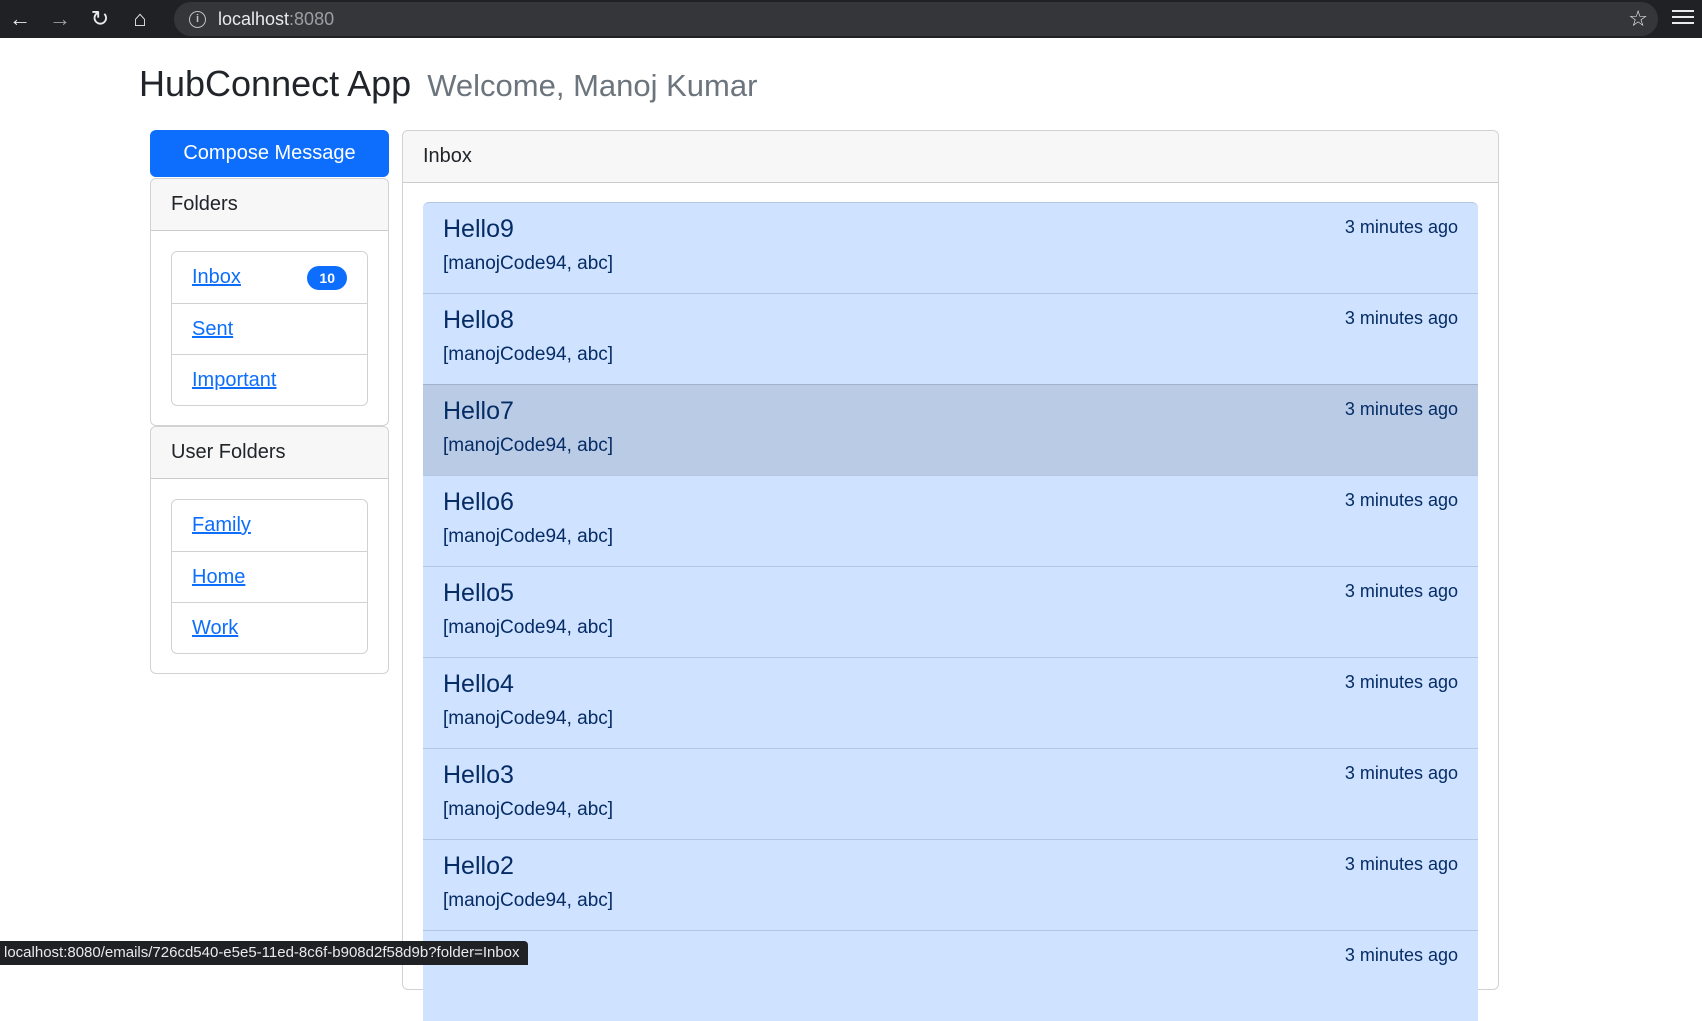 The height and width of the screenshot is (1021, 1702). I want to click on message-item: Hello3 [manojCode94, abc] 3 minutes ago, so click(950, 793).